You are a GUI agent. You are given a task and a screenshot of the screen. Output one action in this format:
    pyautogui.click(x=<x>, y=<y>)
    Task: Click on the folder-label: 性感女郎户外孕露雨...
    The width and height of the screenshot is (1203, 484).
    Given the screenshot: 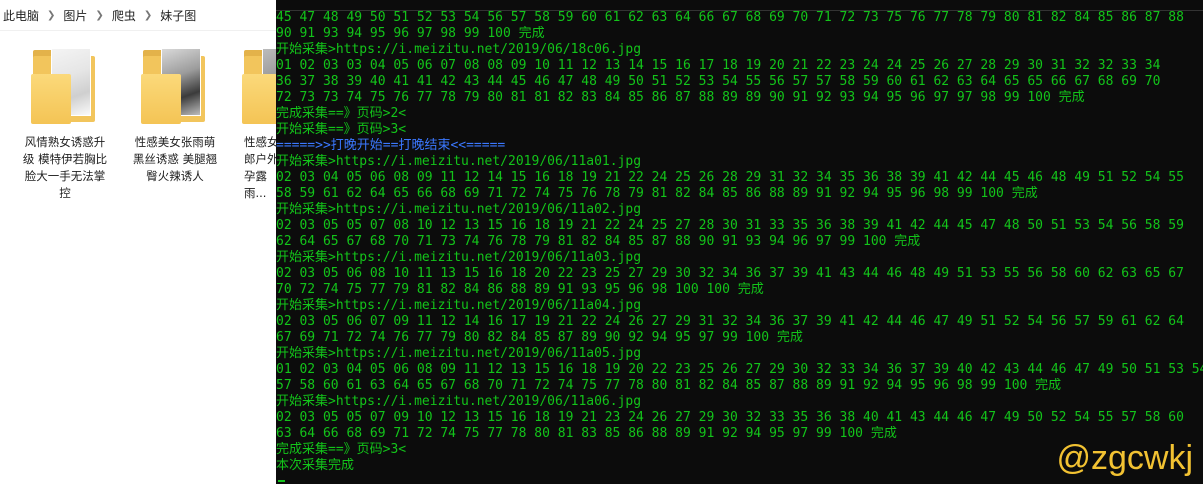 What is the action you would take?
    pyautogui.click(x=260, y=167)
    